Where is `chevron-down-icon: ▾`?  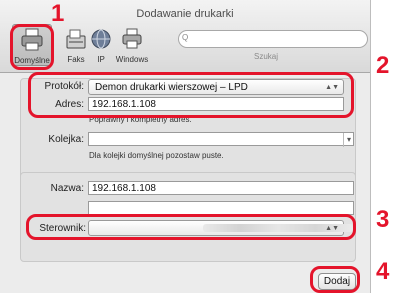 chevron-down-icon: ▾ is located at coordinates (346, 140).